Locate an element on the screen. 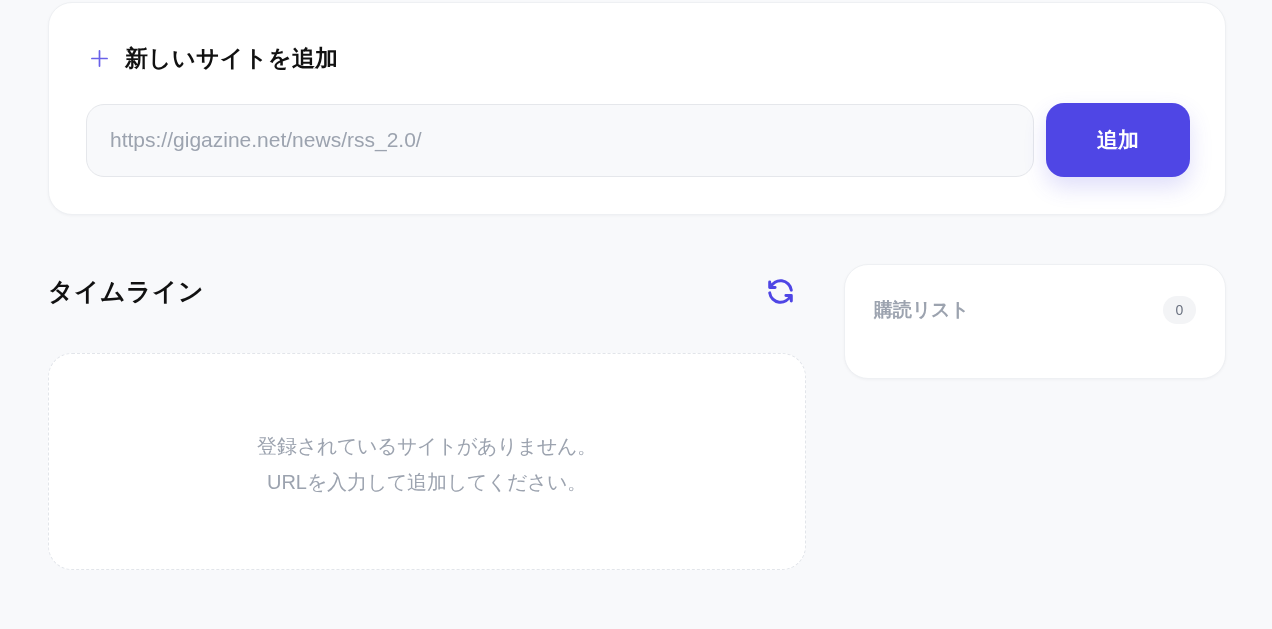 This screenshot has height=629, width=1272. section-title: 新しいサイトを追加 is located at coordinates (231, 58).